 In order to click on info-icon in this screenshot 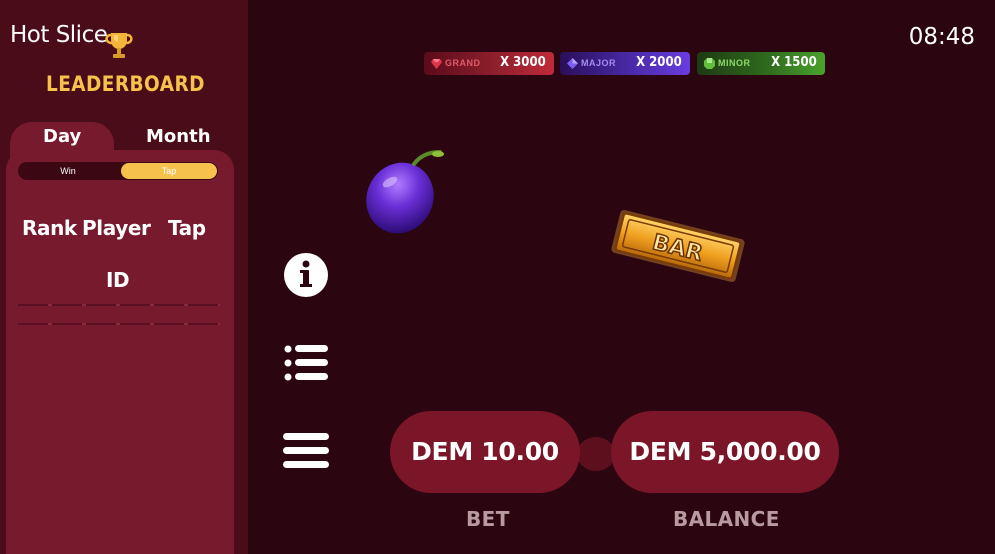, I will do `click(306, 275)`.